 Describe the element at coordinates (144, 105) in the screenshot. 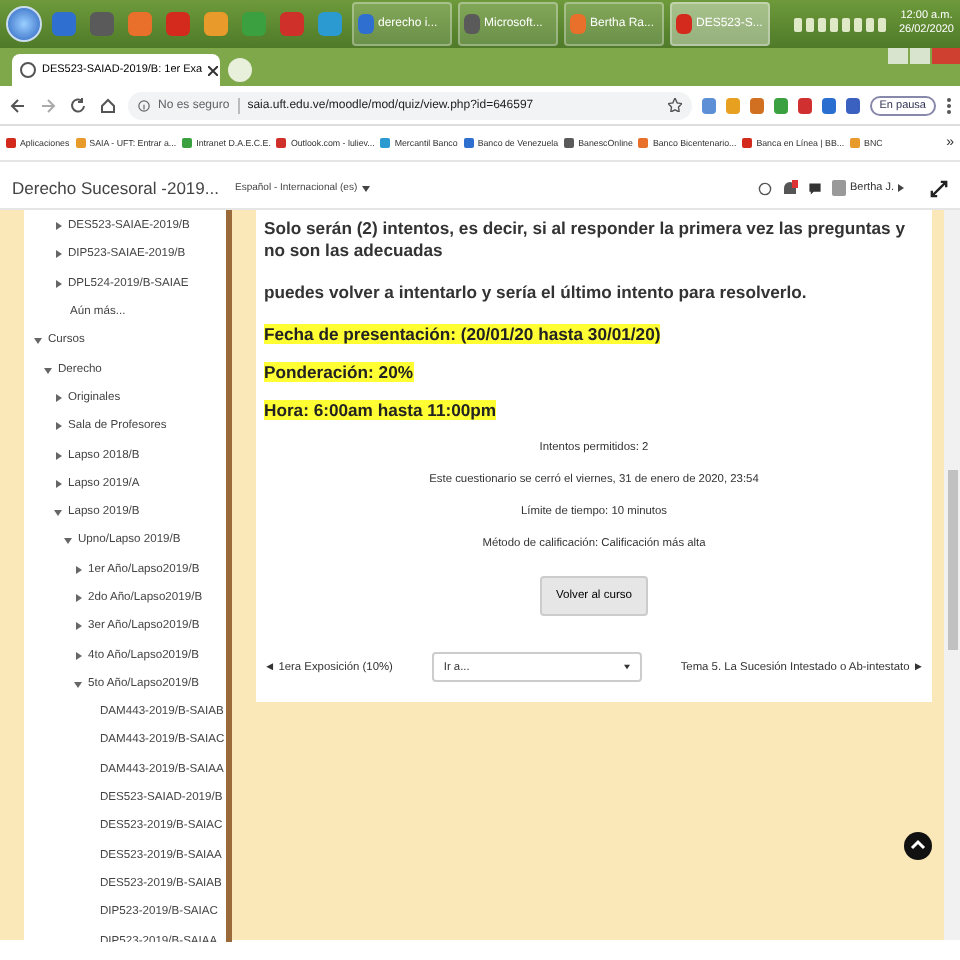

I see `info-icon` at that location.